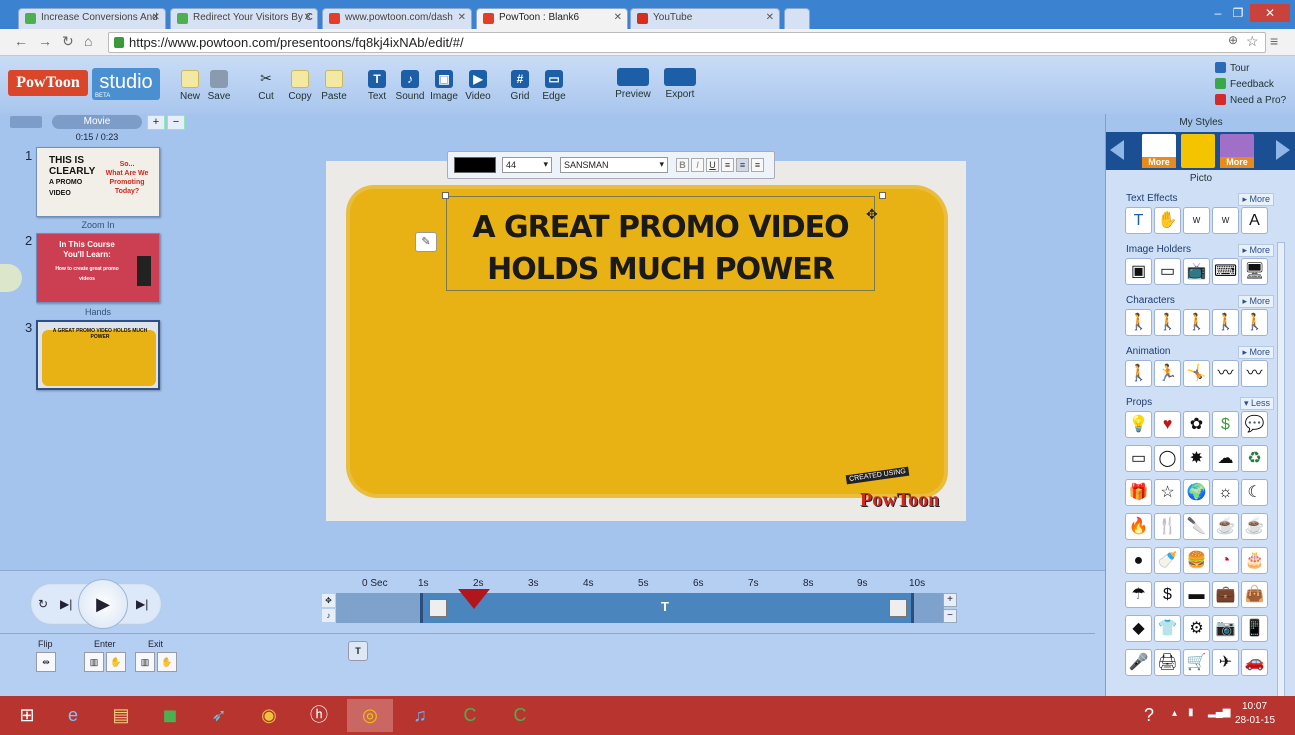 Image resolution: width=1295 pixels, height=735 pixels. Describe the element at coordinates (1167, 458) in the screenshot. I see `thought-bubble-icon: ◯` at that location.